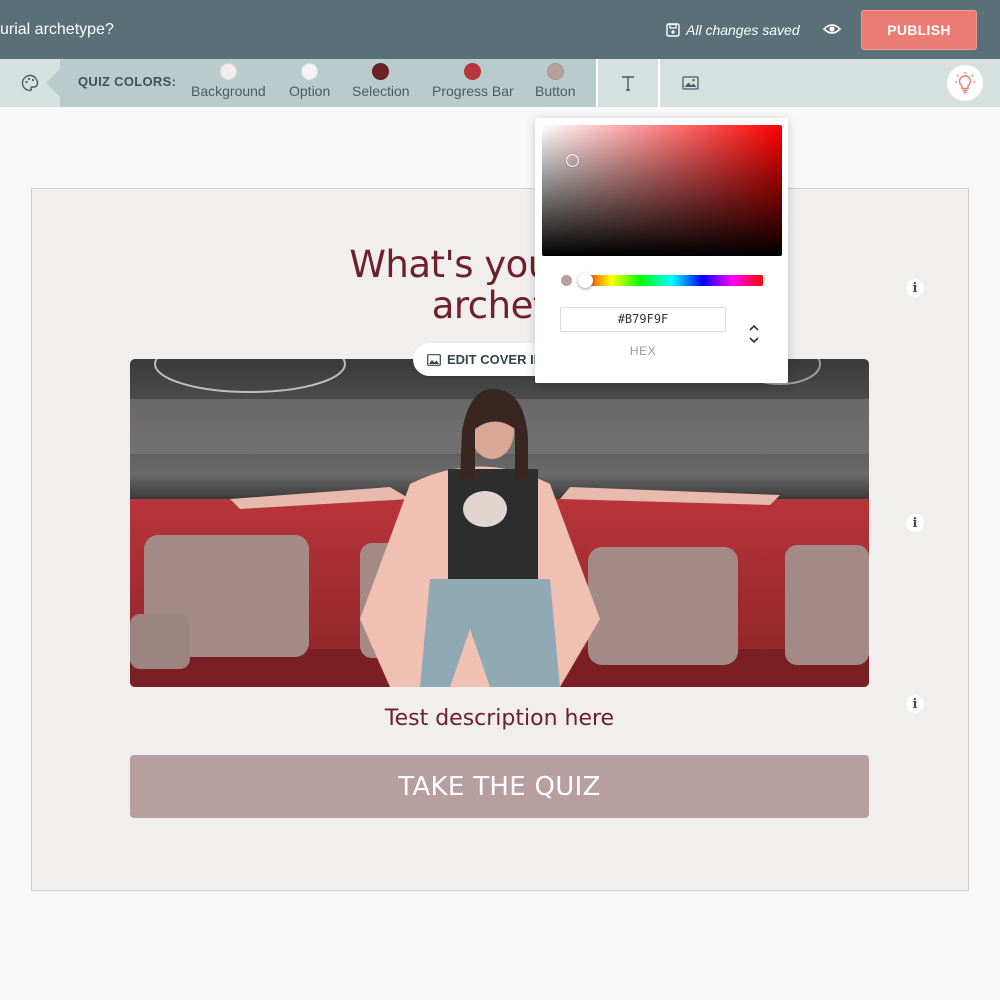 This screenshot has width=1000, height=1000. I want to click on hue-slider-handle, so click(585, 280).